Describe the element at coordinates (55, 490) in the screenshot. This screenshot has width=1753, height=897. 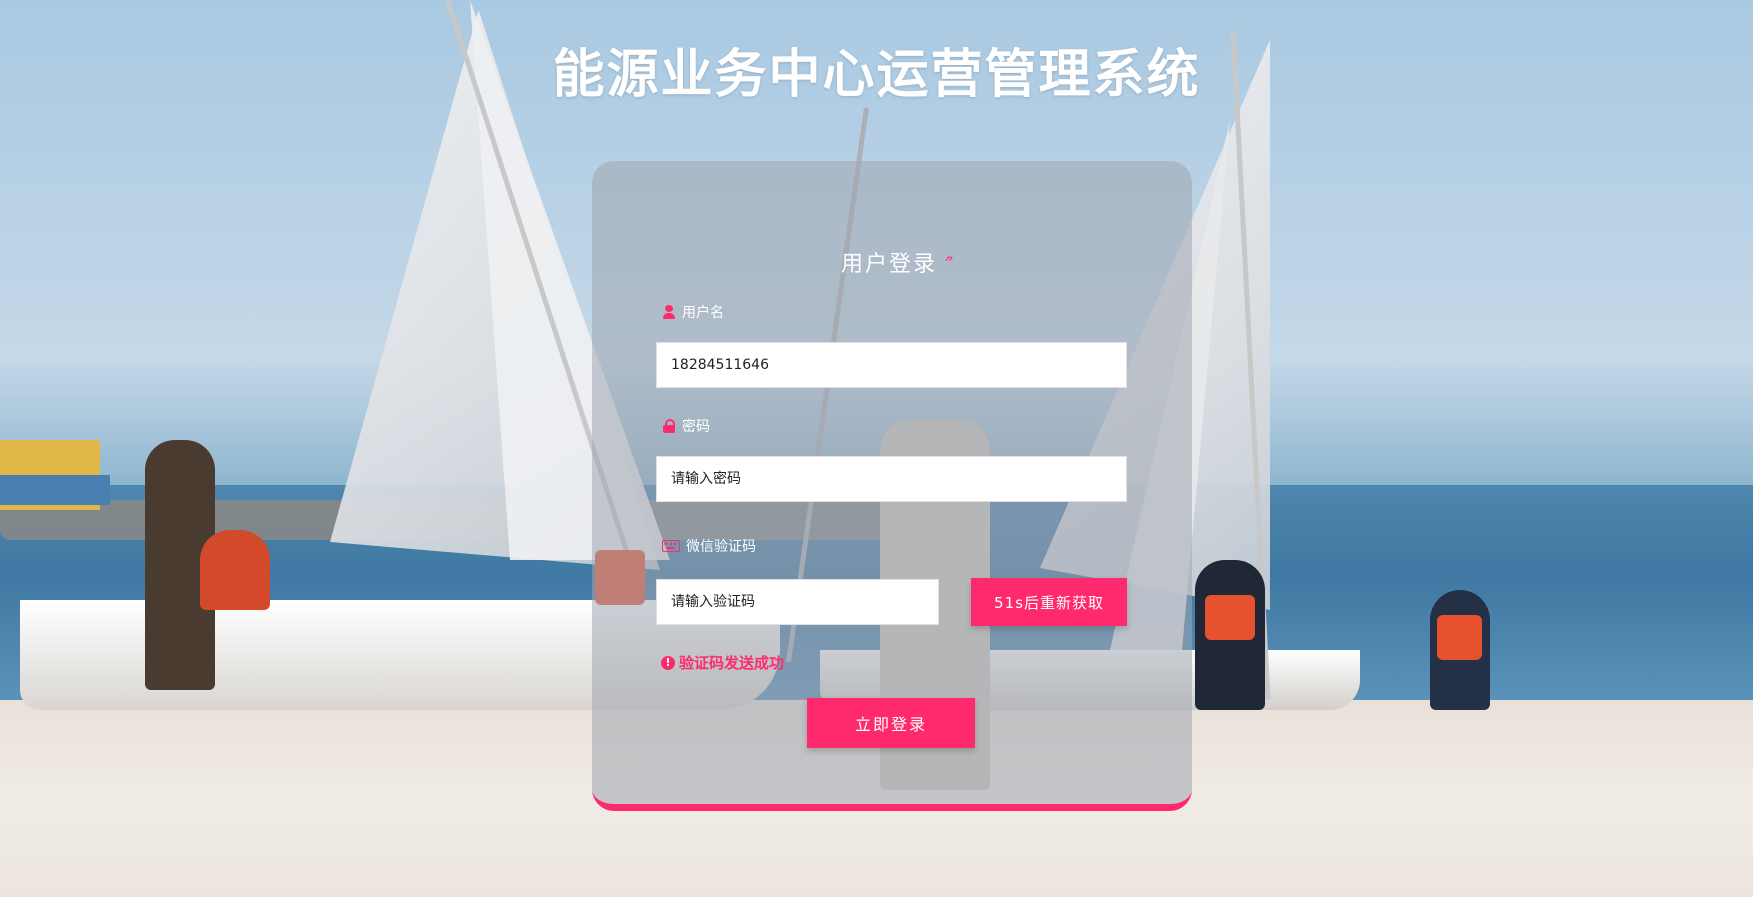
I see `background-building-base` at that location.